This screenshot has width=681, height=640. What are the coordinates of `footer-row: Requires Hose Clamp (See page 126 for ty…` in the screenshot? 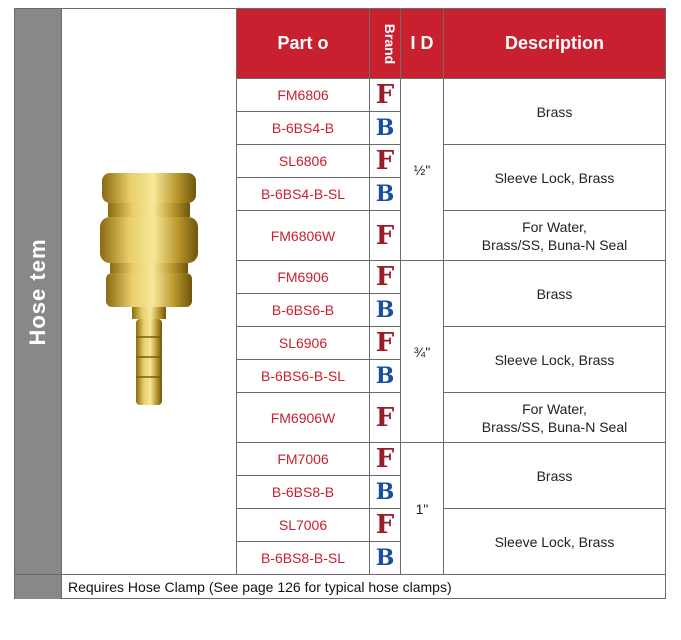 It's located at (340, 586).